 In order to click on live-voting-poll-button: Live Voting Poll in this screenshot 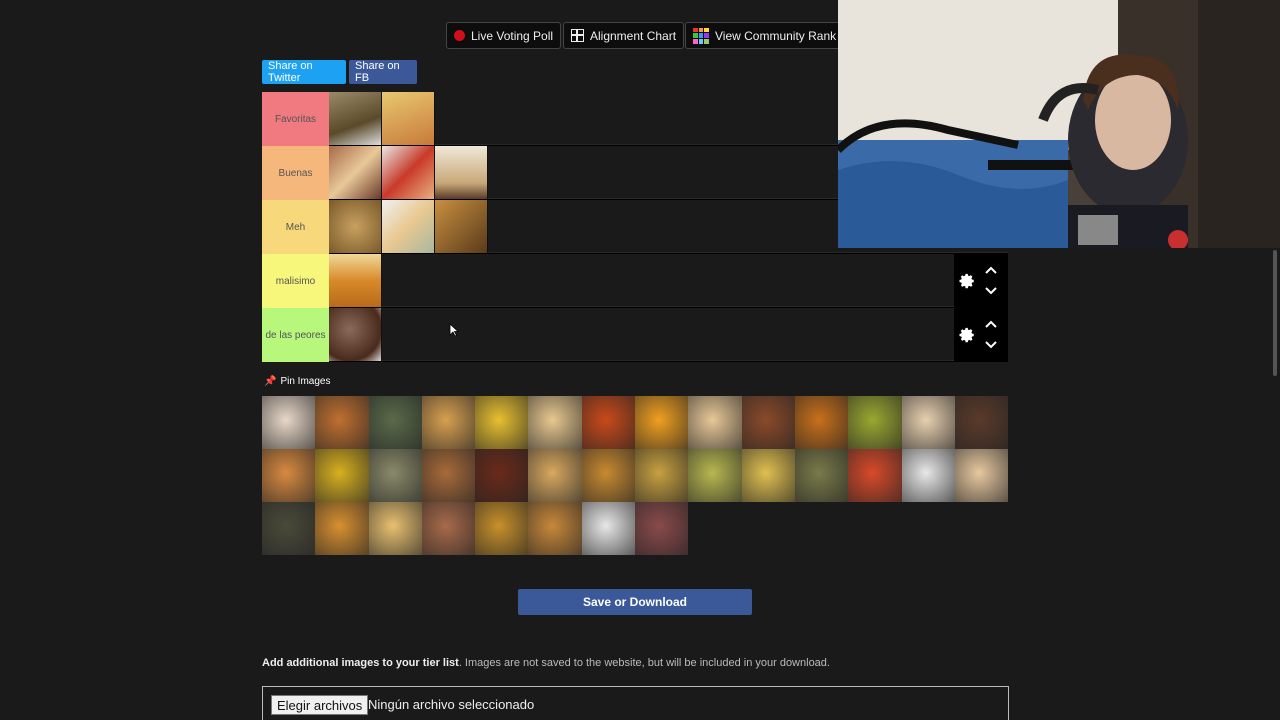, I will do `click(504, 35)`.